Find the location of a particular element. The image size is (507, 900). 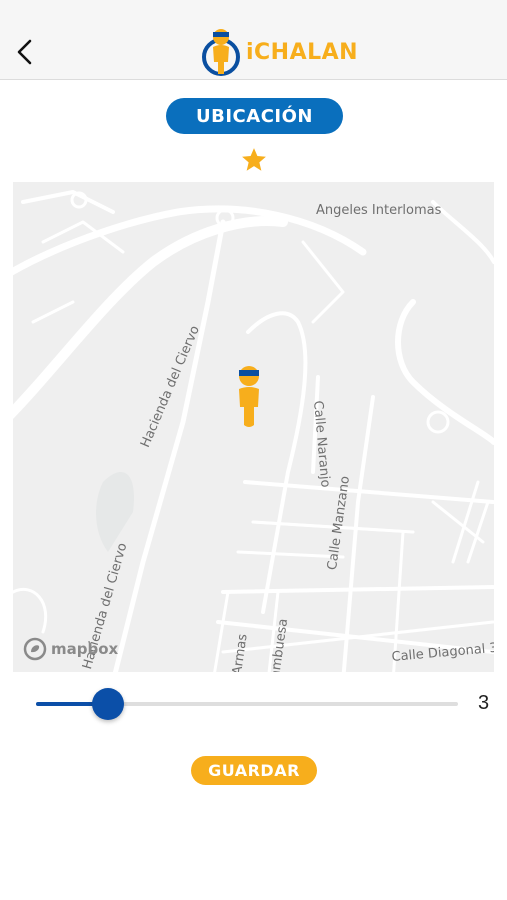

back-button is located at coordinates (25, 52).